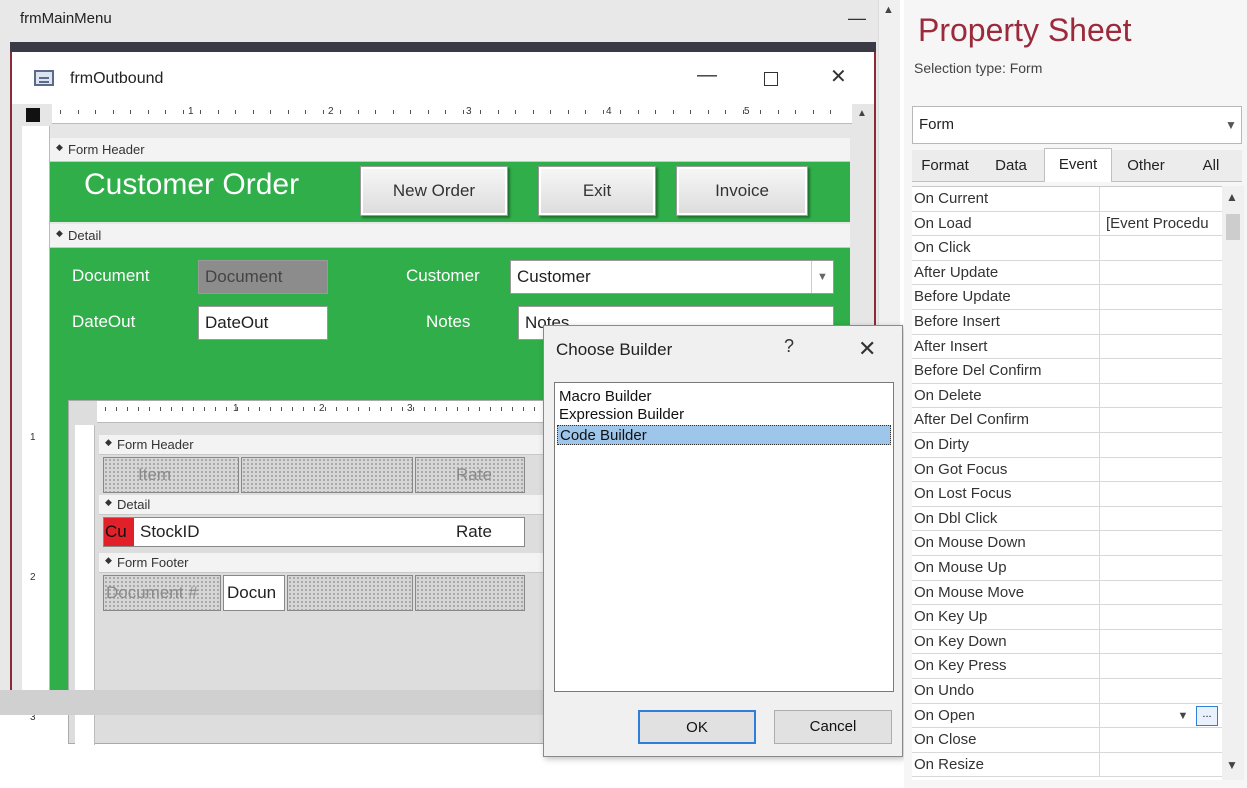 The height and width of the screenshot is (788, 1247). What do you see at coordinates (1067, 642) in the screenshot?
I see `property-row: On Key Down` at bounding box center [1067, 642].